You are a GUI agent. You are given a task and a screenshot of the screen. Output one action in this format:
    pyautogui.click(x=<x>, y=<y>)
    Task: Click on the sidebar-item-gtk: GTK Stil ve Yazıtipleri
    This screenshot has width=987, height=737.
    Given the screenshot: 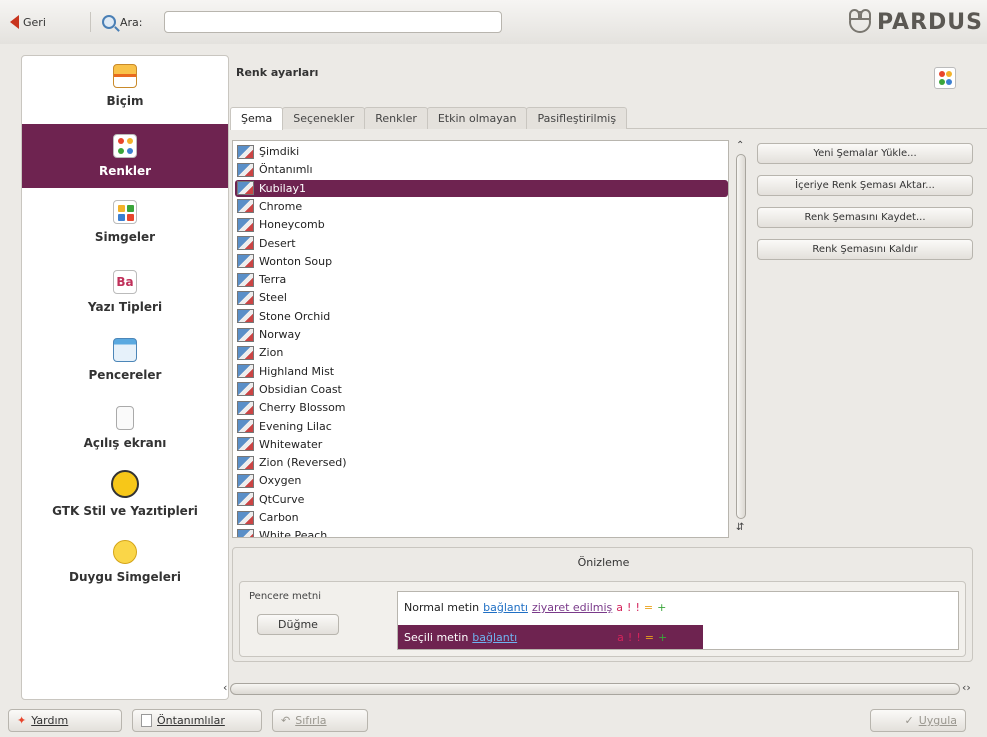 What is the action you would take?
    pyautogui.click(x=125, y=502)
    